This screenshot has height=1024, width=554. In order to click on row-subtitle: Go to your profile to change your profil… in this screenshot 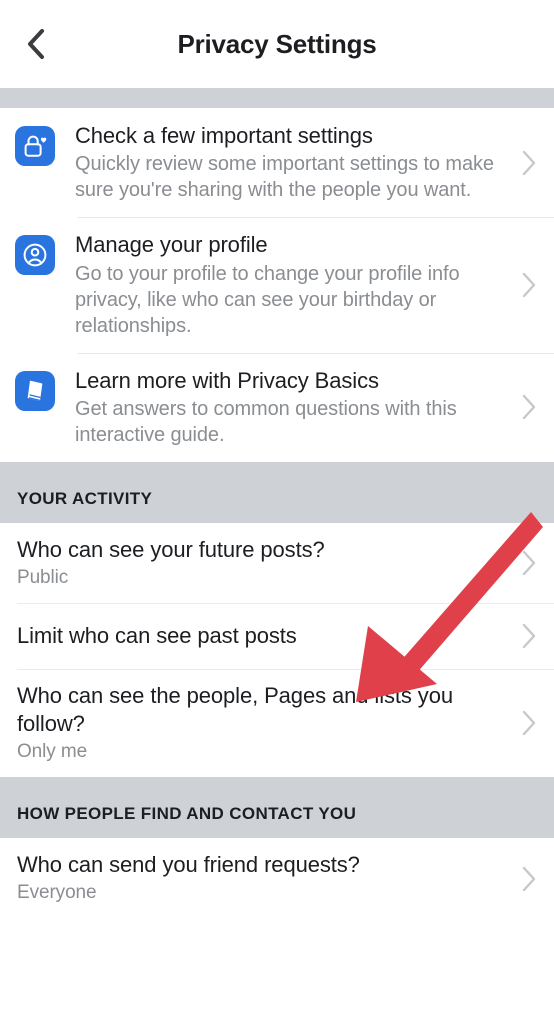, I will do `click(267, 299)`.